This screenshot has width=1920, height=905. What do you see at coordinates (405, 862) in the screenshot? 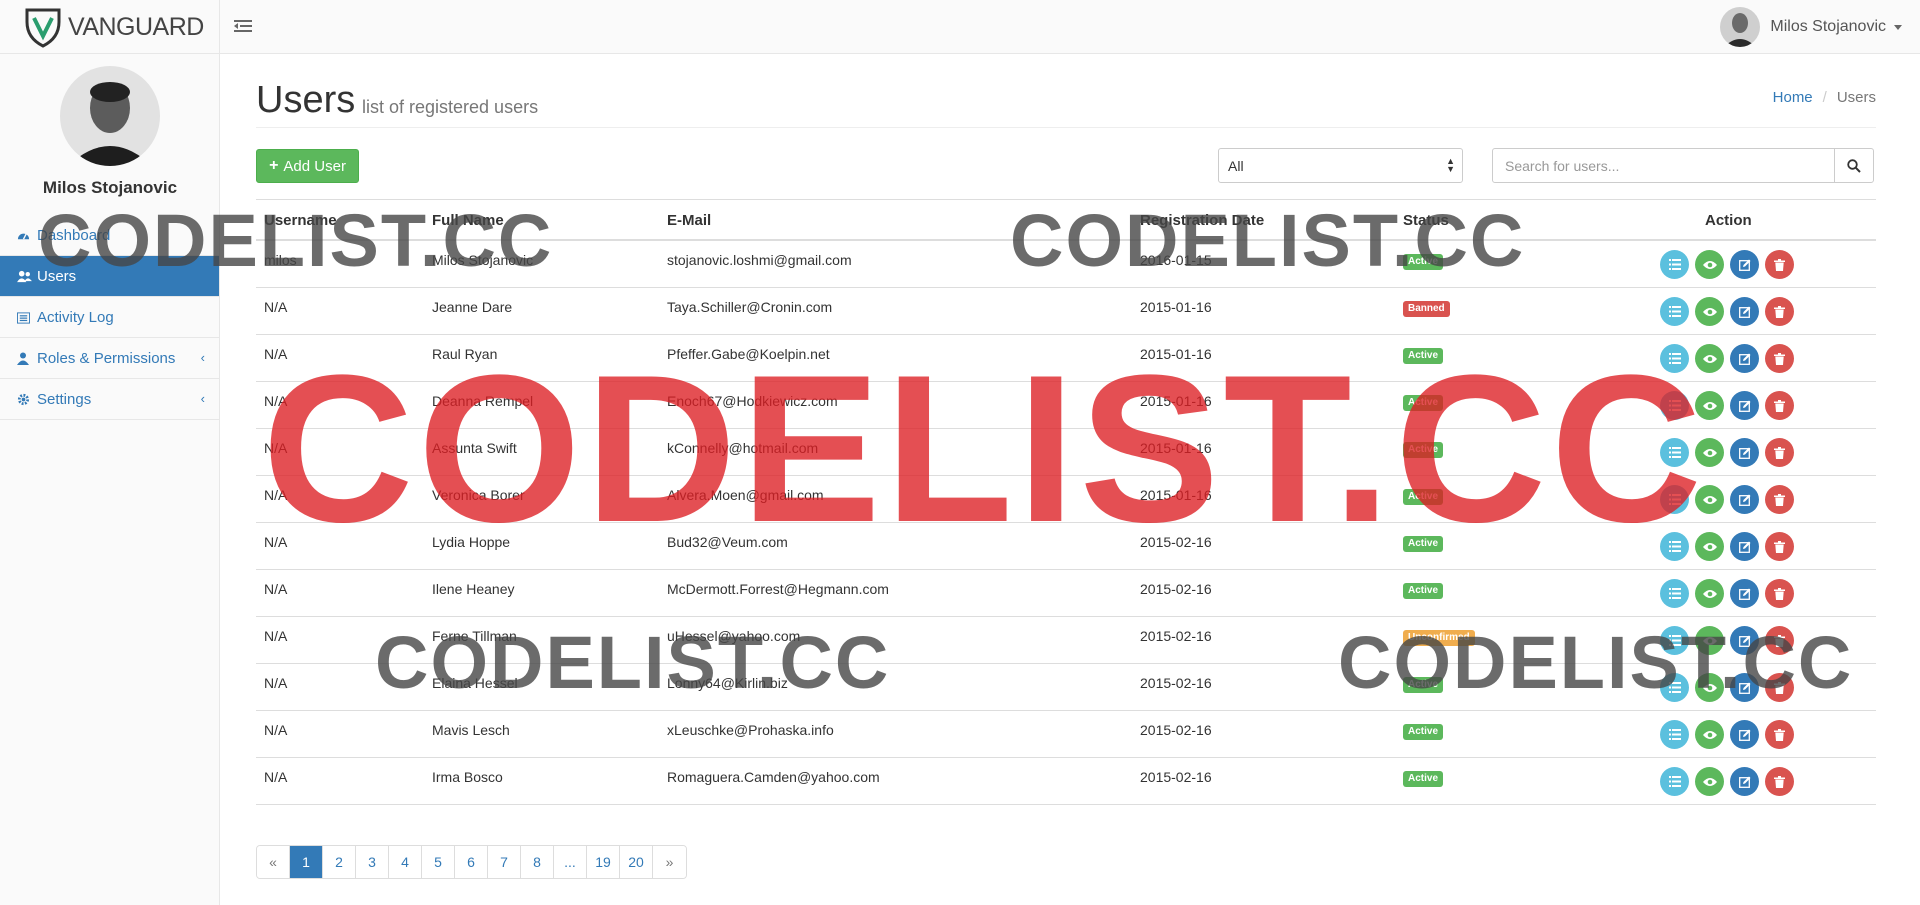
I see `page-link-4: 4` at bounding box center [405, 862].